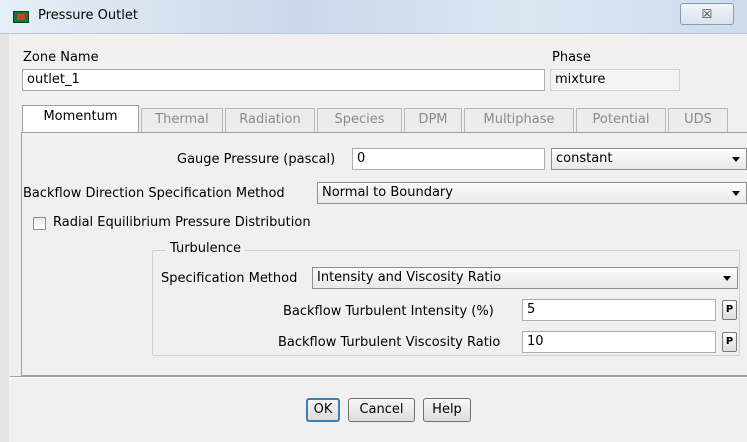  What do you see at coordinates (4, 238) in the screenshot?
I see `window-left-edge` at bounding box center [4, 238].